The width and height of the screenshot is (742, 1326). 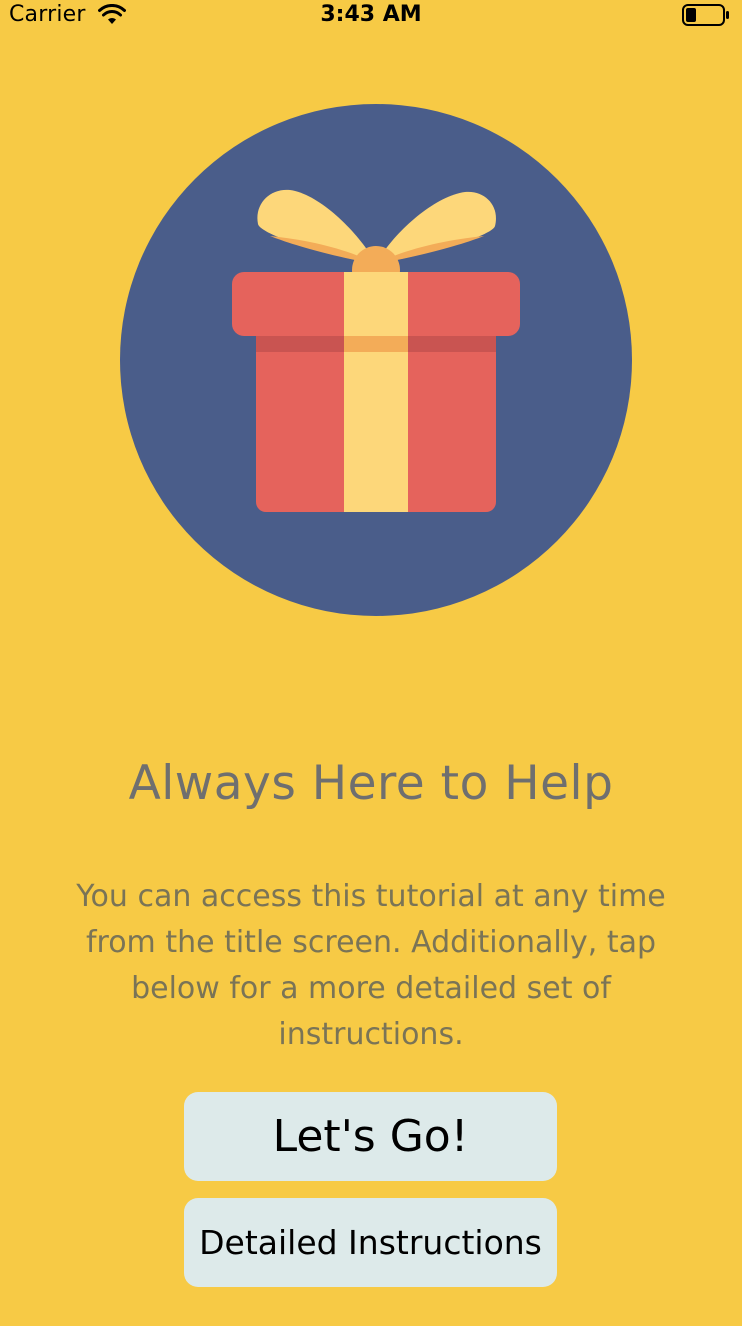 I want to click on page-title: Always Here to Help, so click(x=371, y=783).